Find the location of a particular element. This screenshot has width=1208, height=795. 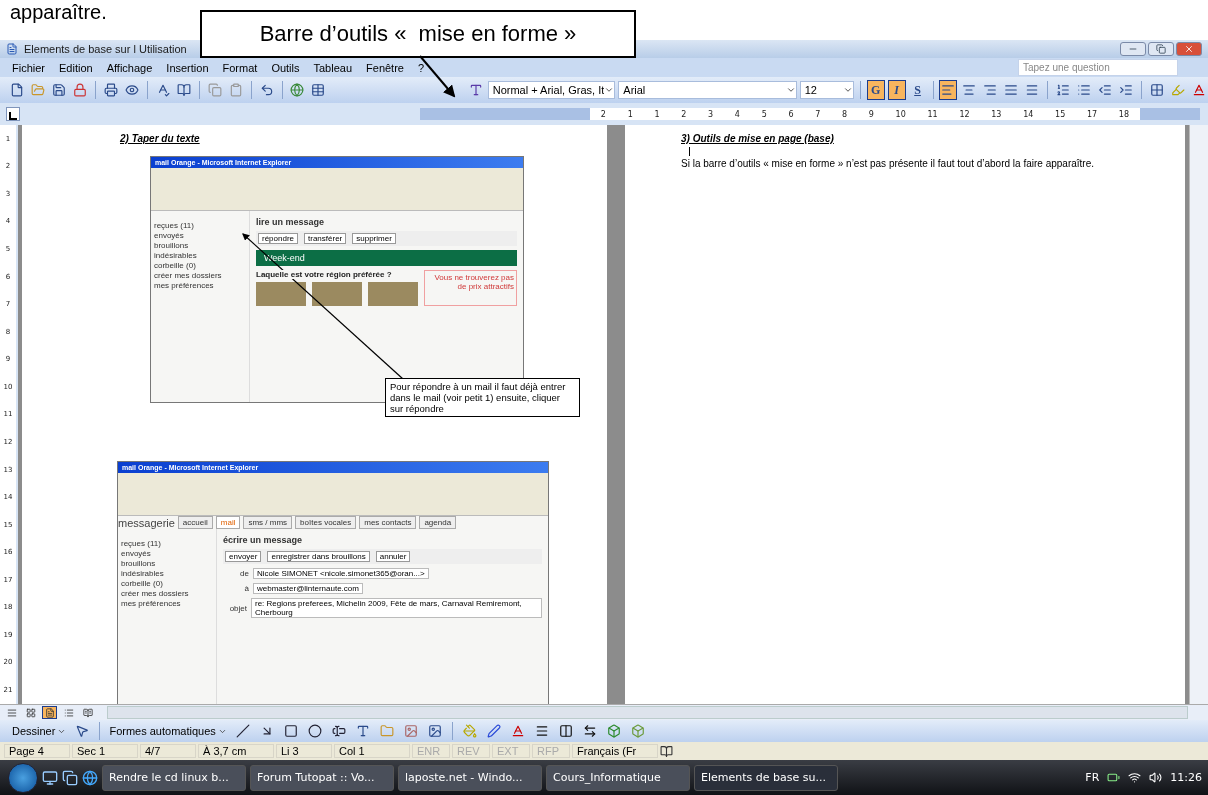

language-status: Français (Fr is located at coordinates (615, 751).